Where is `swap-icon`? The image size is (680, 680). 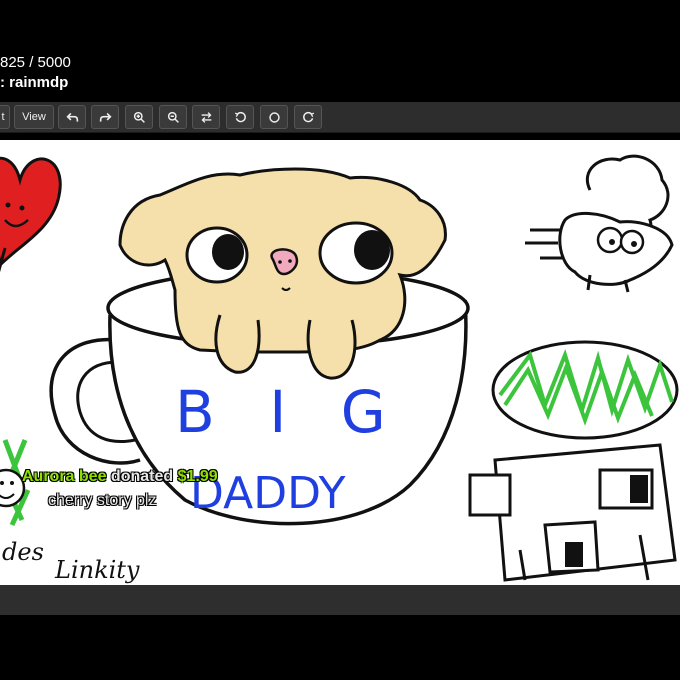
swap-icon is located at coordinates (206, 117).